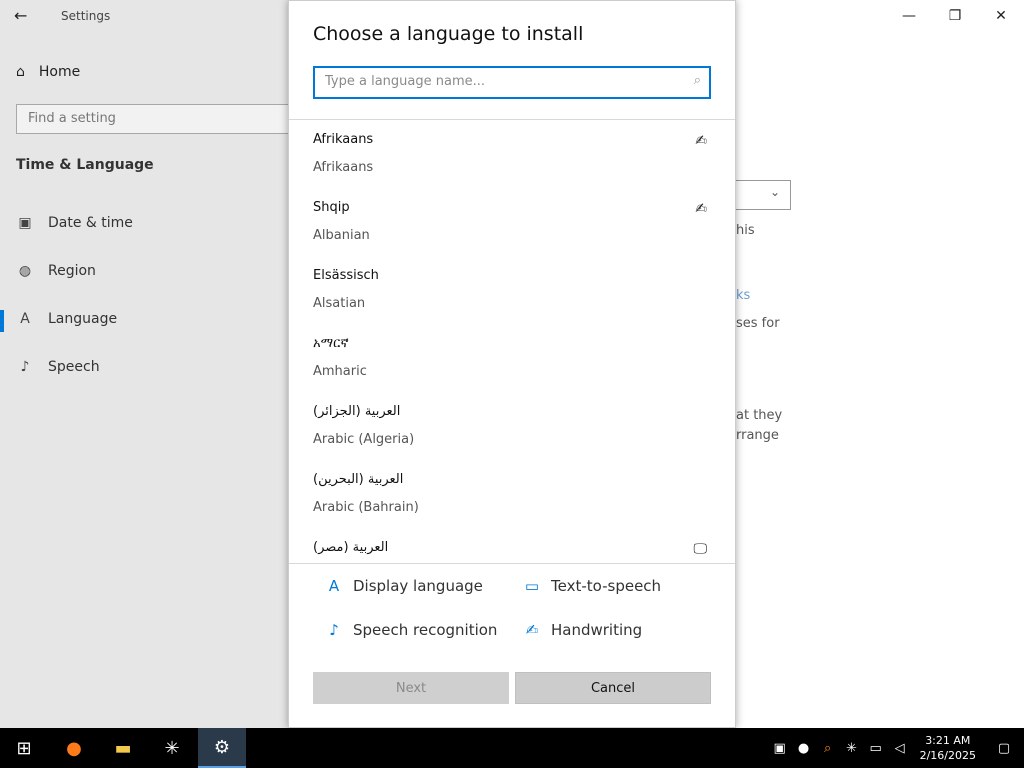 This screenshot has width=1024, height=768. I want to click on feature-handwriting: ✍ Handwriting, so click(582, 630).